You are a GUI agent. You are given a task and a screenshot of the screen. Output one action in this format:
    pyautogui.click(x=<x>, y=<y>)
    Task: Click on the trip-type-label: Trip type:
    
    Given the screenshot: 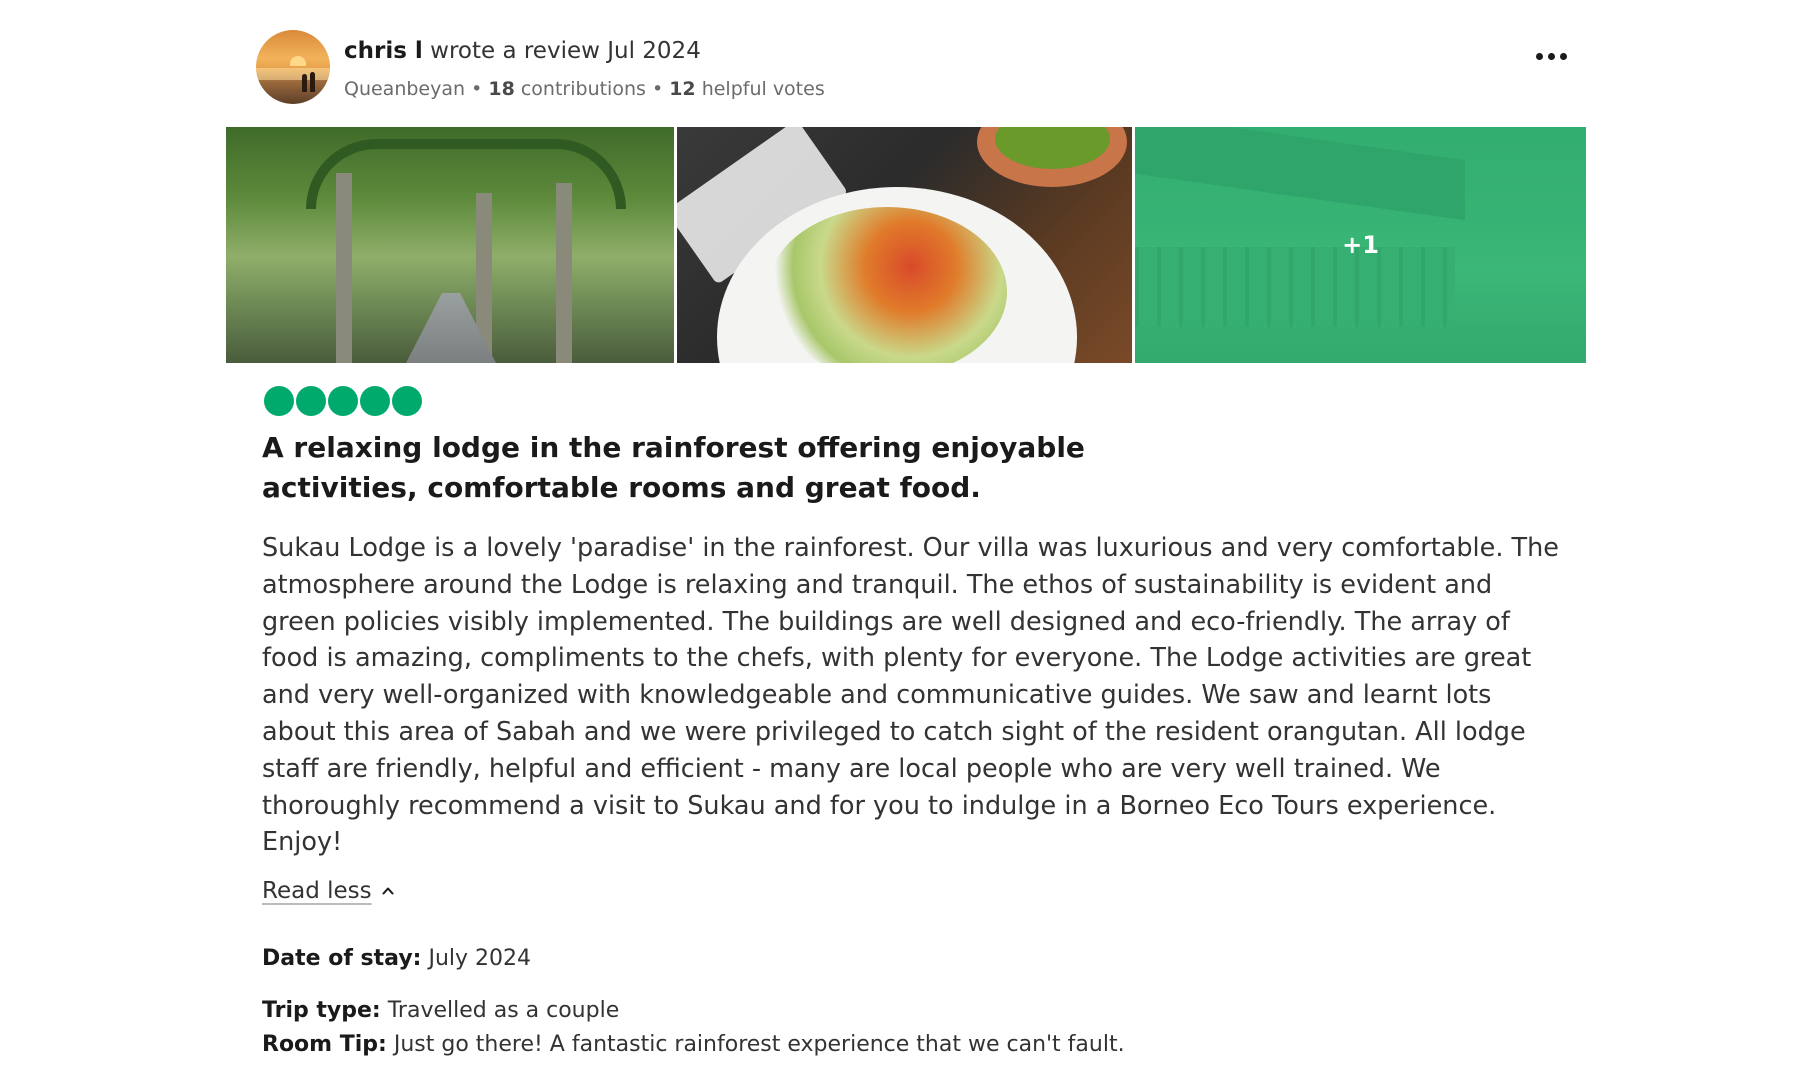 What is the action you would take?
    pyautogui.click(x=321, y=1010)
    